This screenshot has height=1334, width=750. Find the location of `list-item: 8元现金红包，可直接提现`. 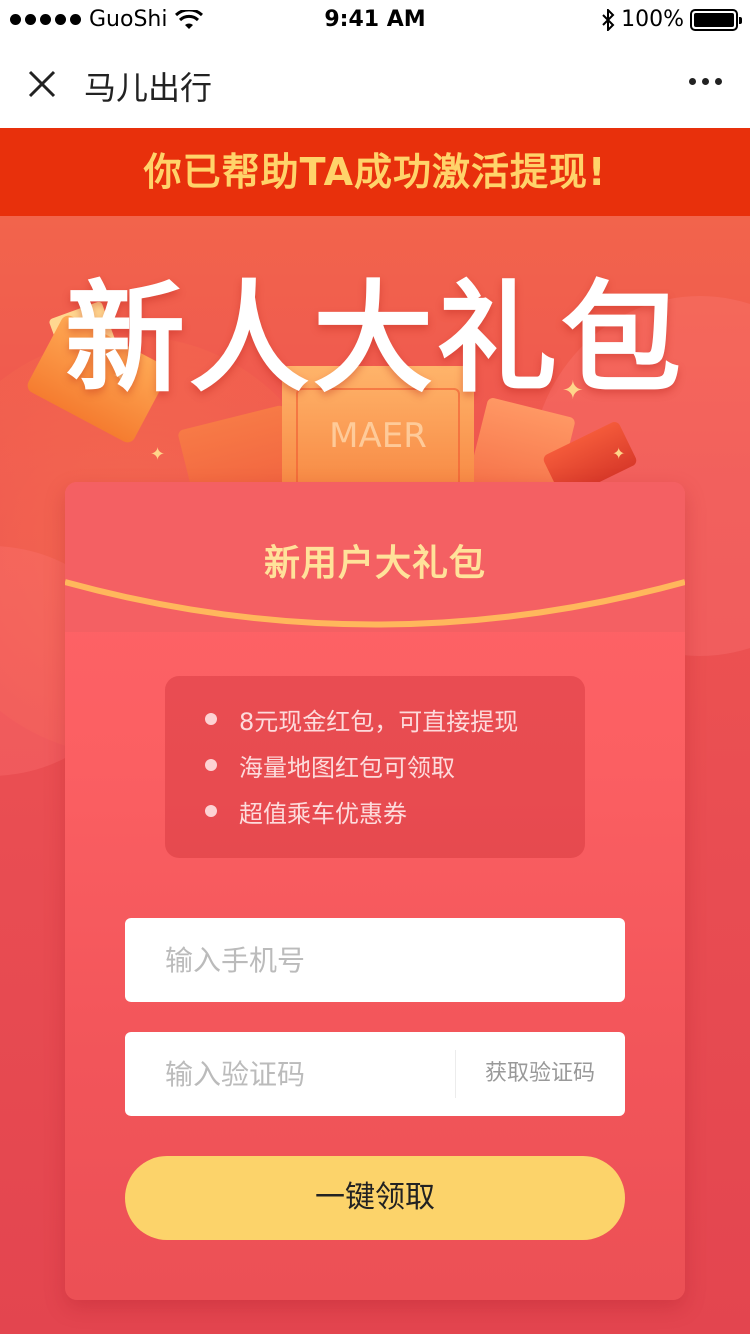

list-item: 8元现金红包，可直接提现 is located at coordinates (375, 719).